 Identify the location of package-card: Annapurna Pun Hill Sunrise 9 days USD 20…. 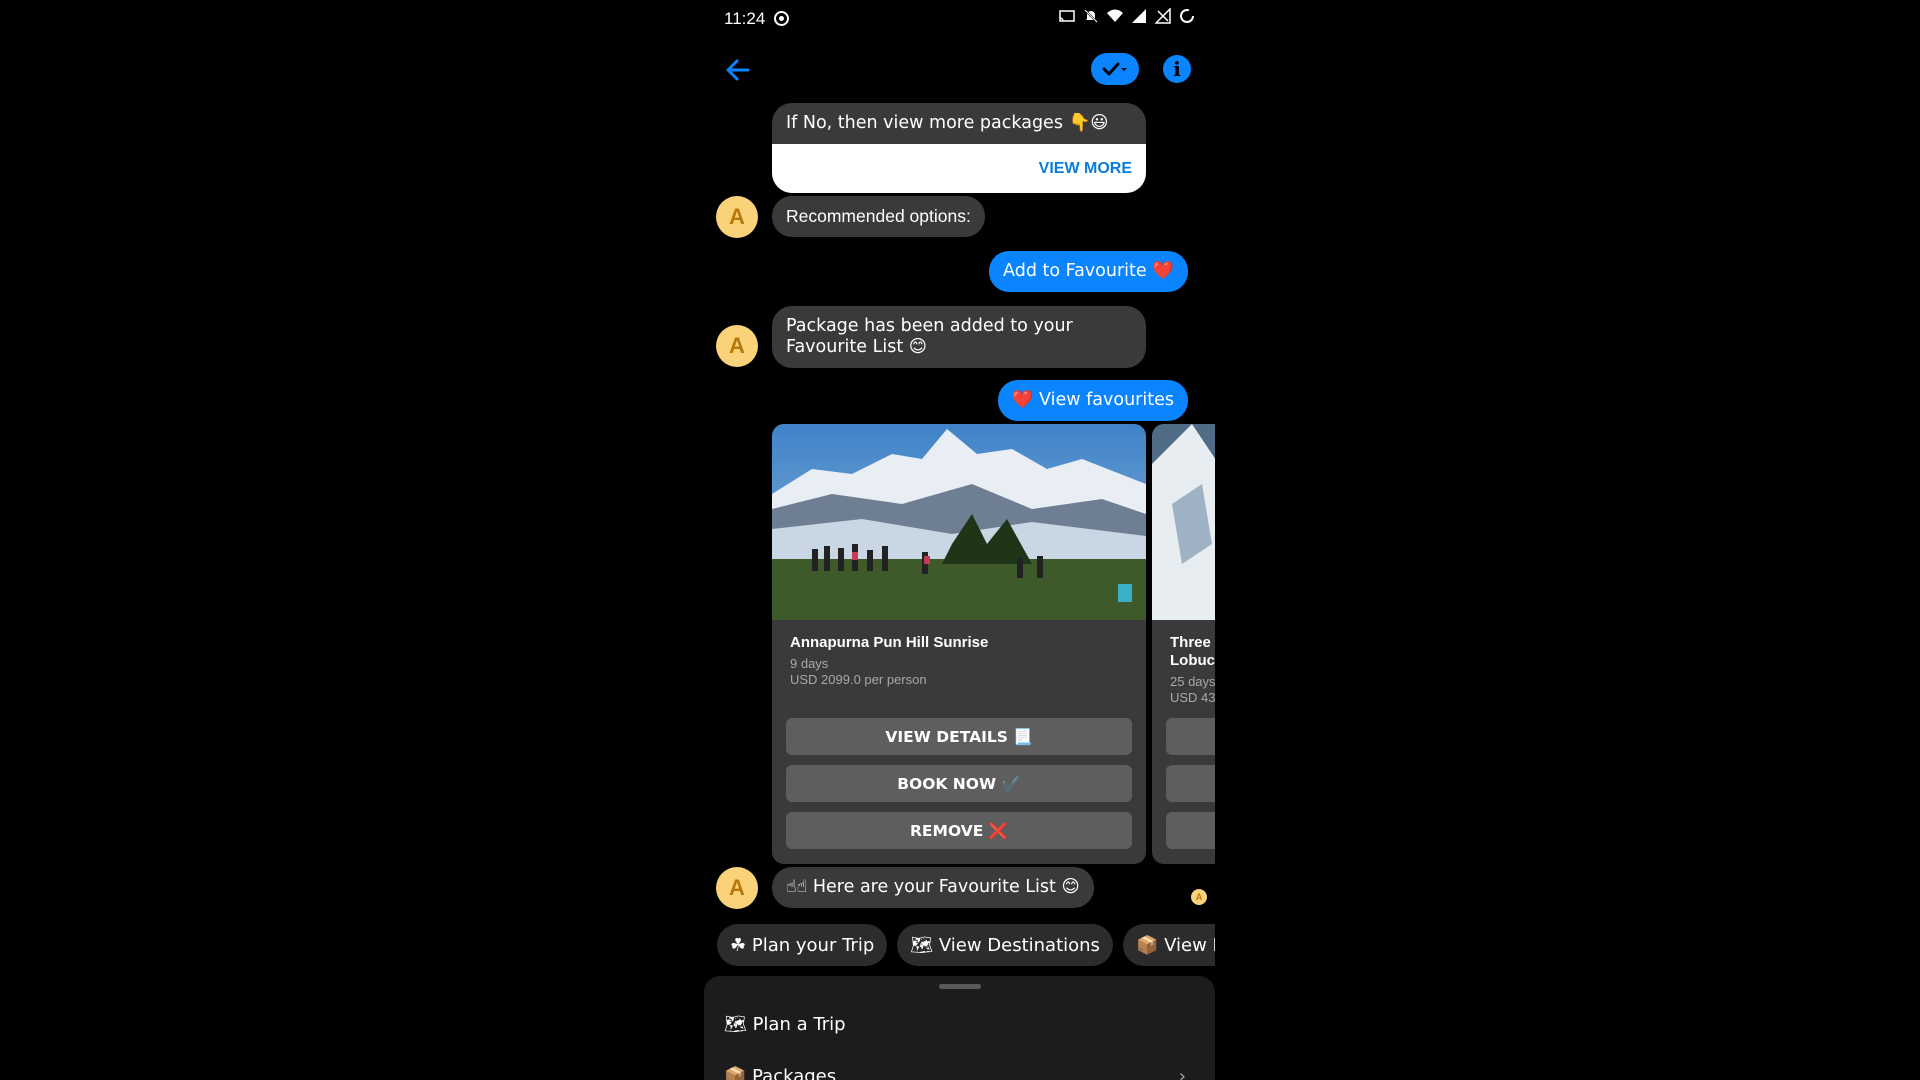
(959, 644).